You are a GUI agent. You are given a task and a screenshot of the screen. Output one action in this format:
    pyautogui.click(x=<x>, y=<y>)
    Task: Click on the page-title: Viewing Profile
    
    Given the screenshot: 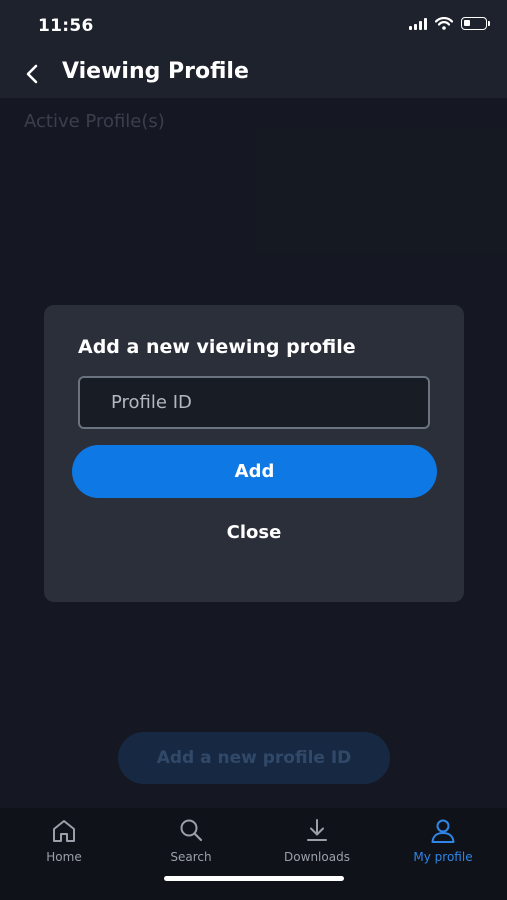 What is the action you would take?
    pyautogui.click(x=155, y=71)
    